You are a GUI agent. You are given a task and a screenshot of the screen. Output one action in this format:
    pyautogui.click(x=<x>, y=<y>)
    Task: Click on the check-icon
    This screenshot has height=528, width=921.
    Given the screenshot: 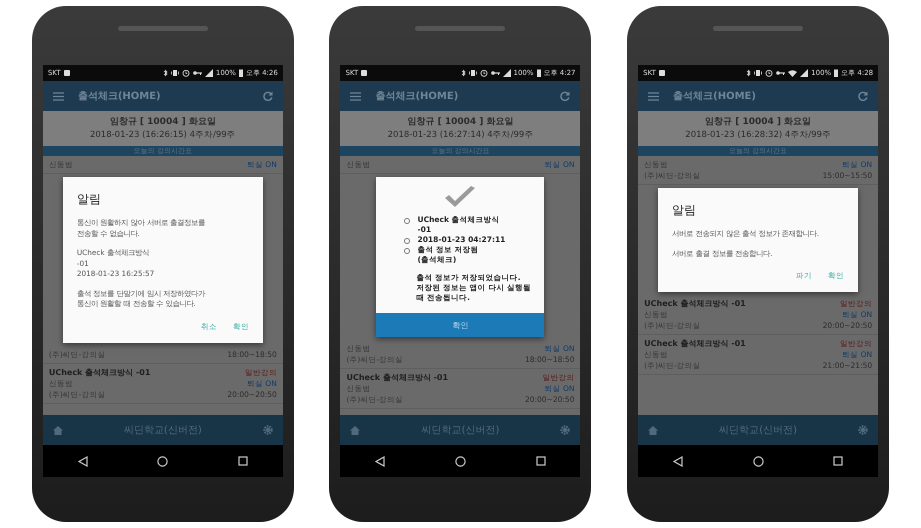 What is the action you would take?
    pyautogui.click(x=460, y=197)
    